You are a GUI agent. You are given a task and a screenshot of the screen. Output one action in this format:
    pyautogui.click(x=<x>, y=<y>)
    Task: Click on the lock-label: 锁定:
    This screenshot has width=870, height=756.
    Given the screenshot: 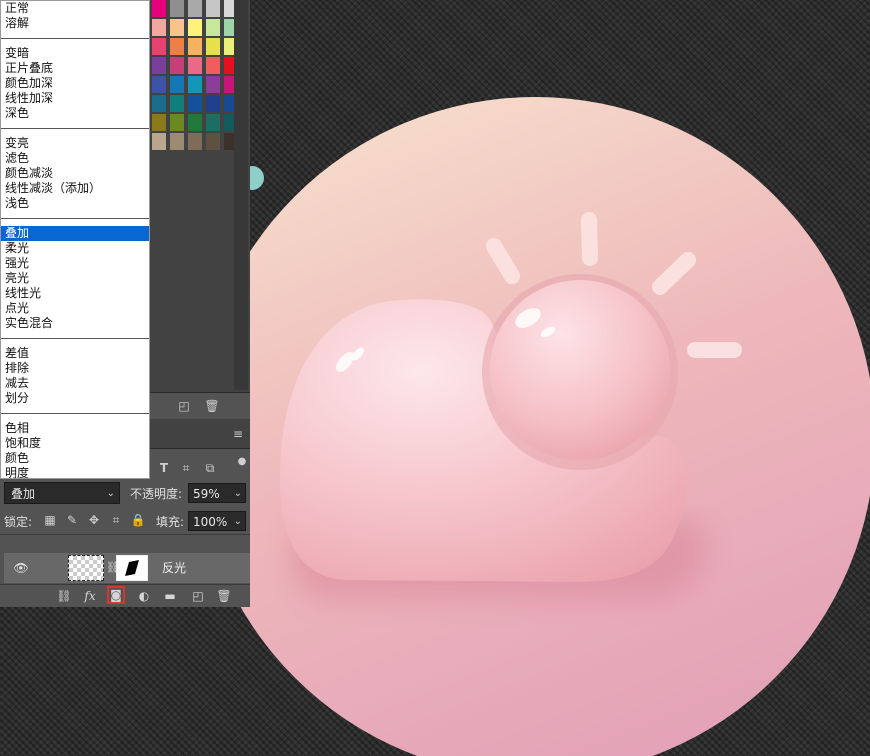 What is the action you would take?
    pyautogui.click(x=18, y=522)
    